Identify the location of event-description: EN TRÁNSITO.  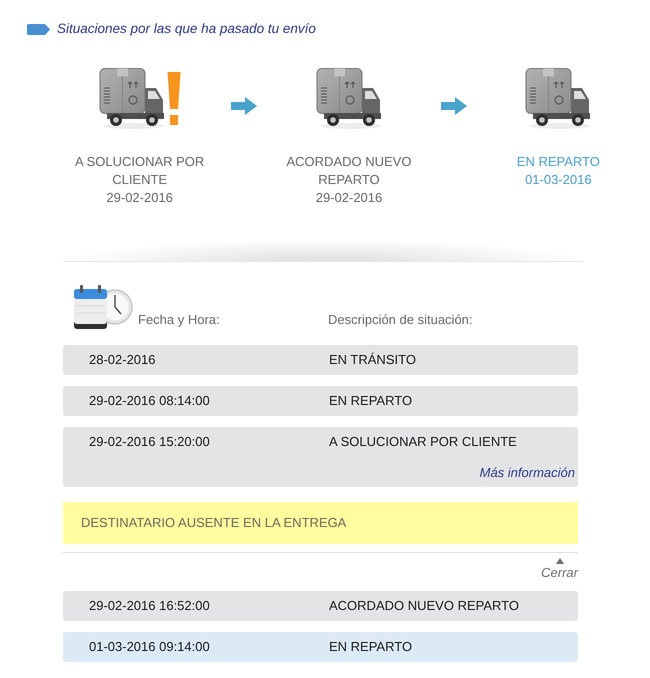
(373, 360).